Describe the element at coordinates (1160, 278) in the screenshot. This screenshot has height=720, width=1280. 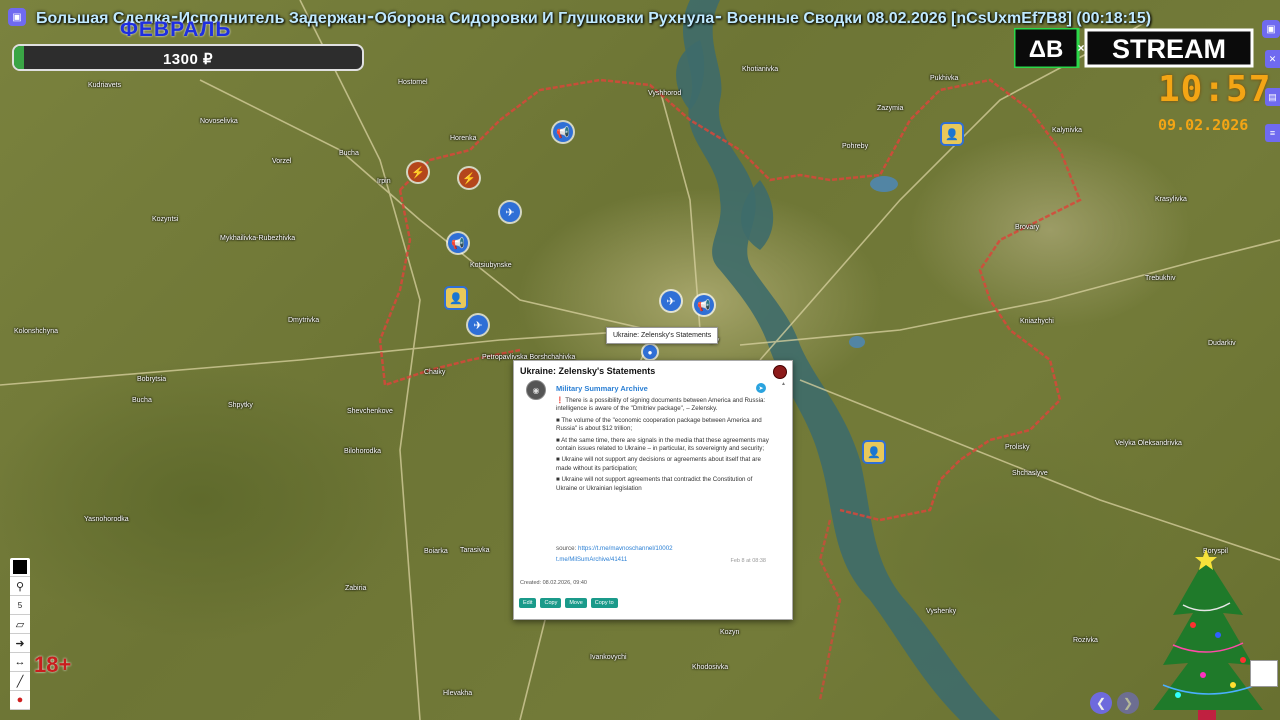
I see `place-label: Trebukhiv` at that location.